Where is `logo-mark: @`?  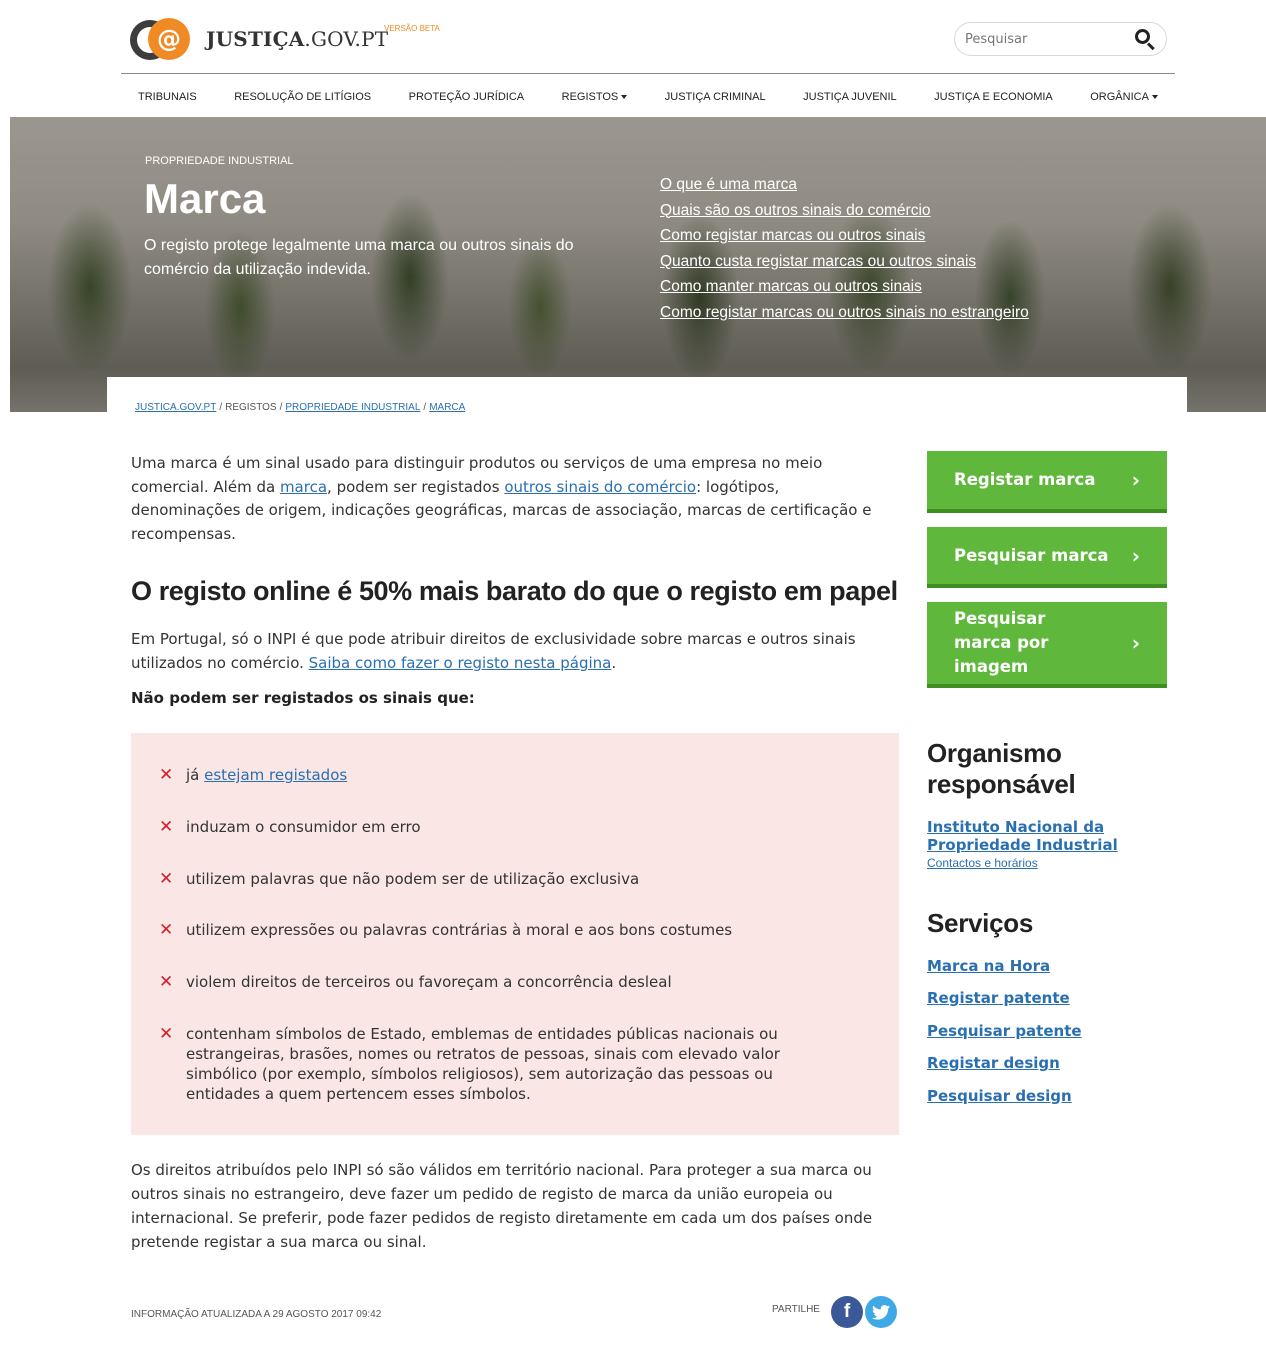 logo-mark: @ is located at coordinates (164, 39).